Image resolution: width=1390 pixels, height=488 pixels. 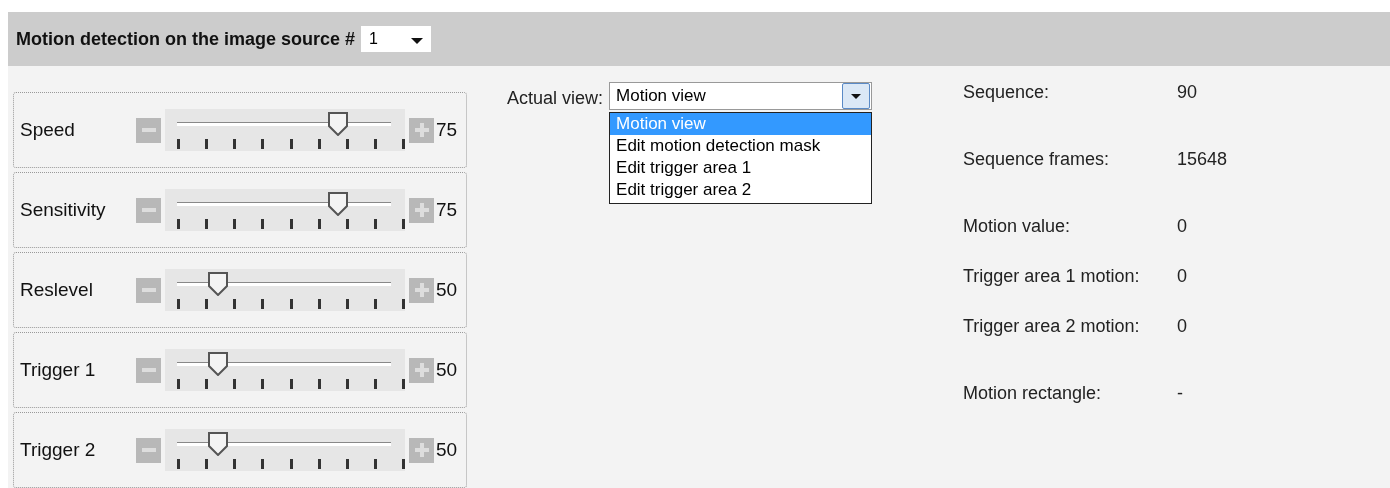 I want to click on stat-label: Motion value:, so click(x=1017, y=226).